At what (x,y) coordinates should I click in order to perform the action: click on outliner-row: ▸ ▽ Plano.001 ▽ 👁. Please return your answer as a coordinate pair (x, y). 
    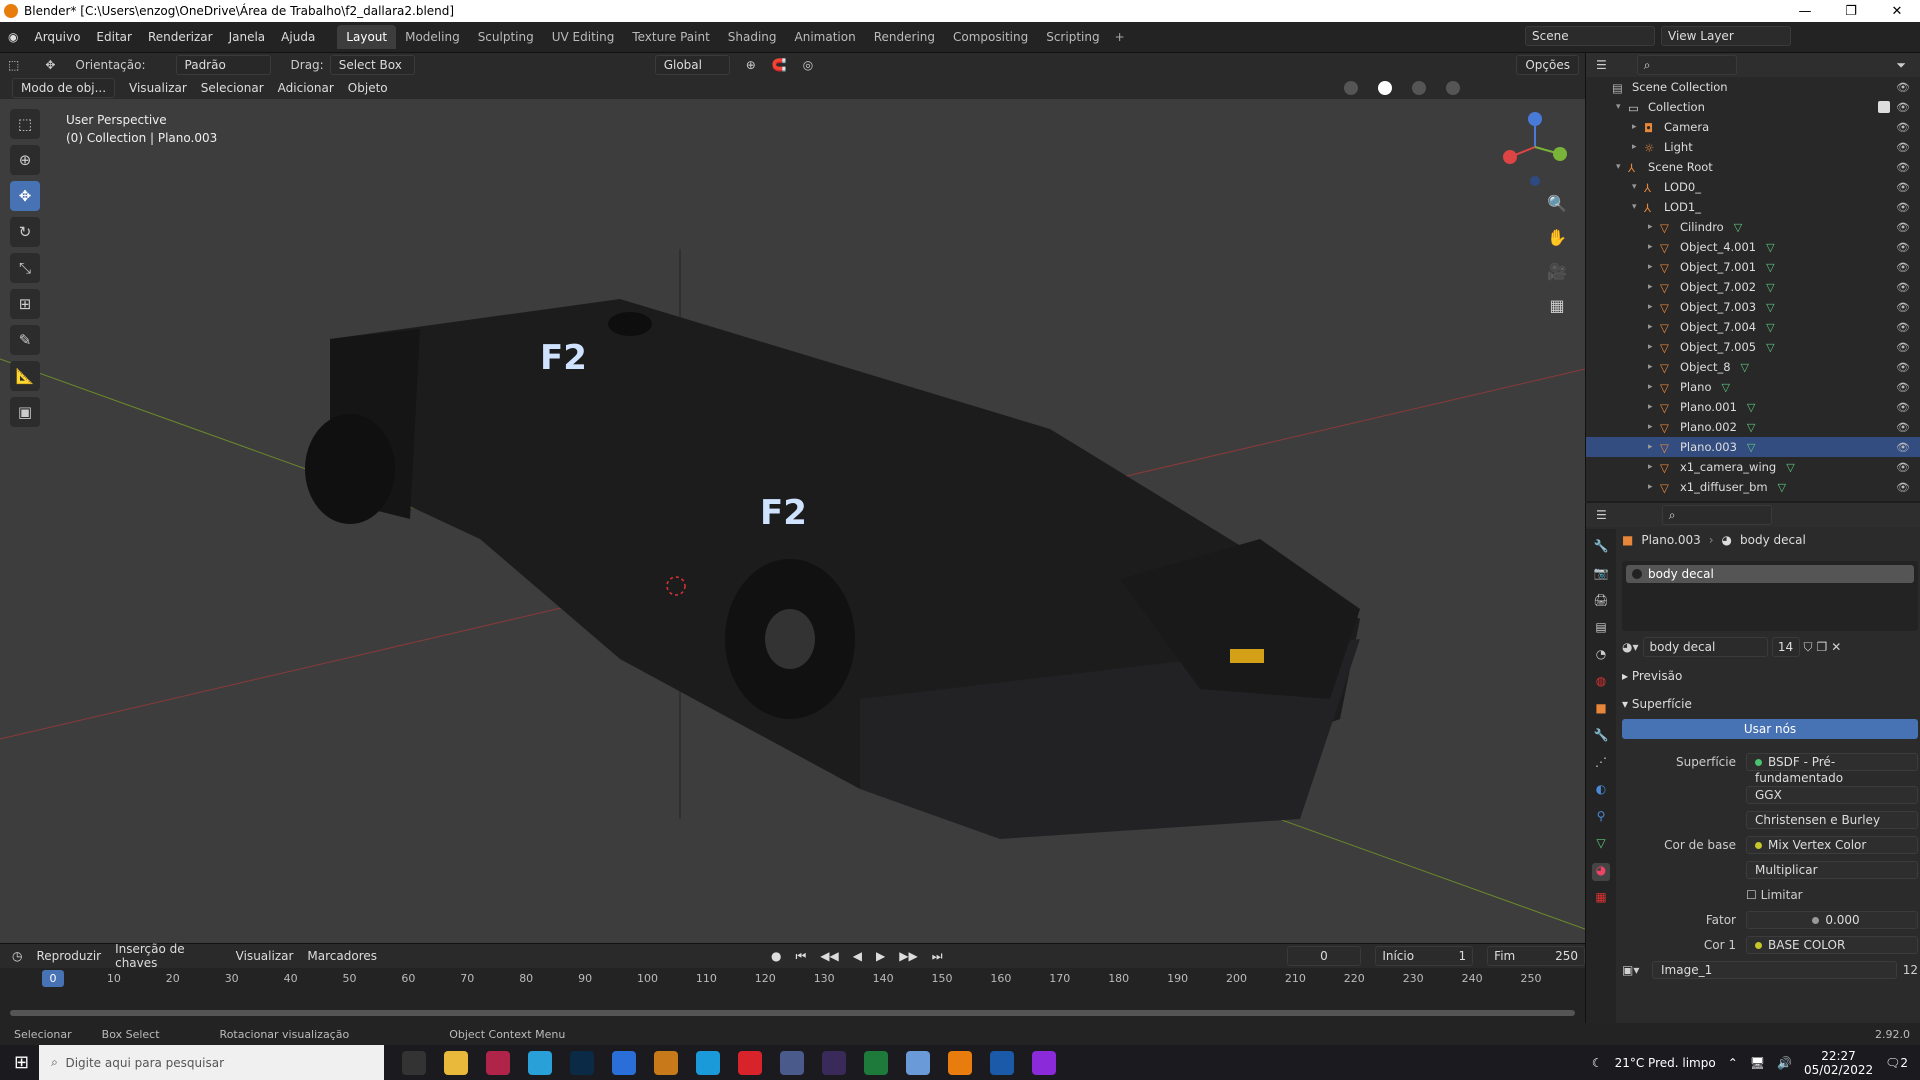
    Looking at the image, I should click on (1753, 407).